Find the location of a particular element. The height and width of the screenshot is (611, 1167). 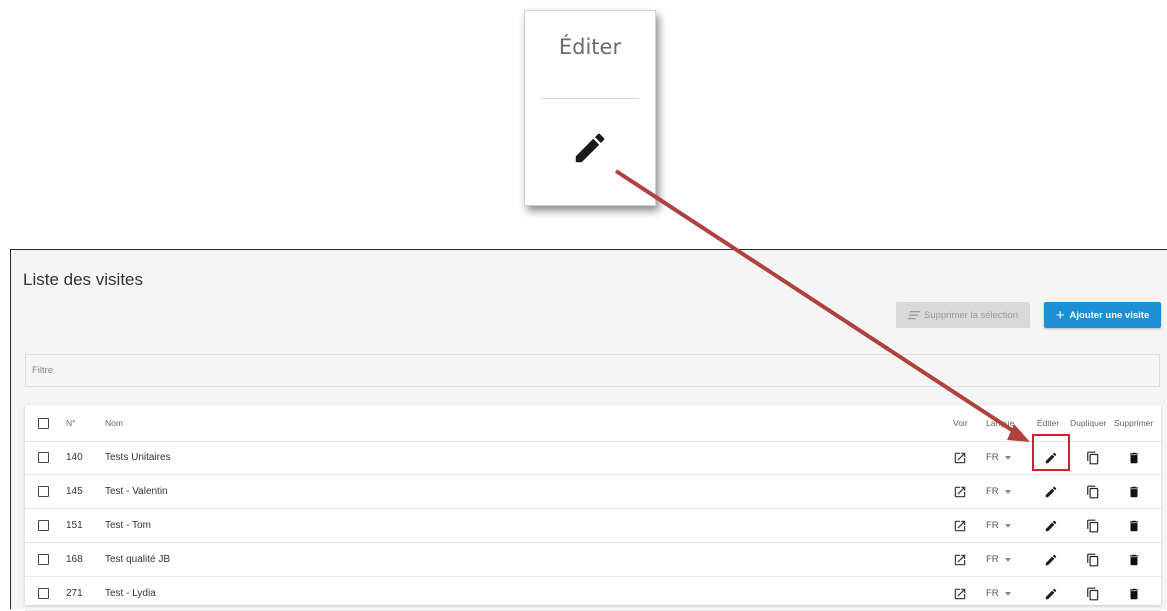

row-number: 151 is located at coordinates (74, 525).